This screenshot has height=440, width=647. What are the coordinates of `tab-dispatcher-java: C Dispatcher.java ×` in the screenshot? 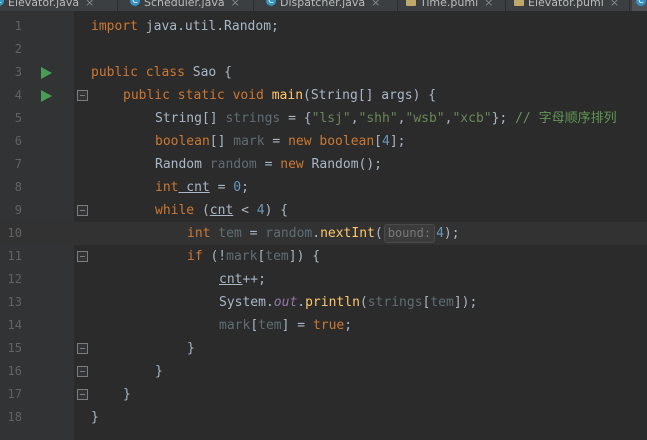 It's located at (330, 5).